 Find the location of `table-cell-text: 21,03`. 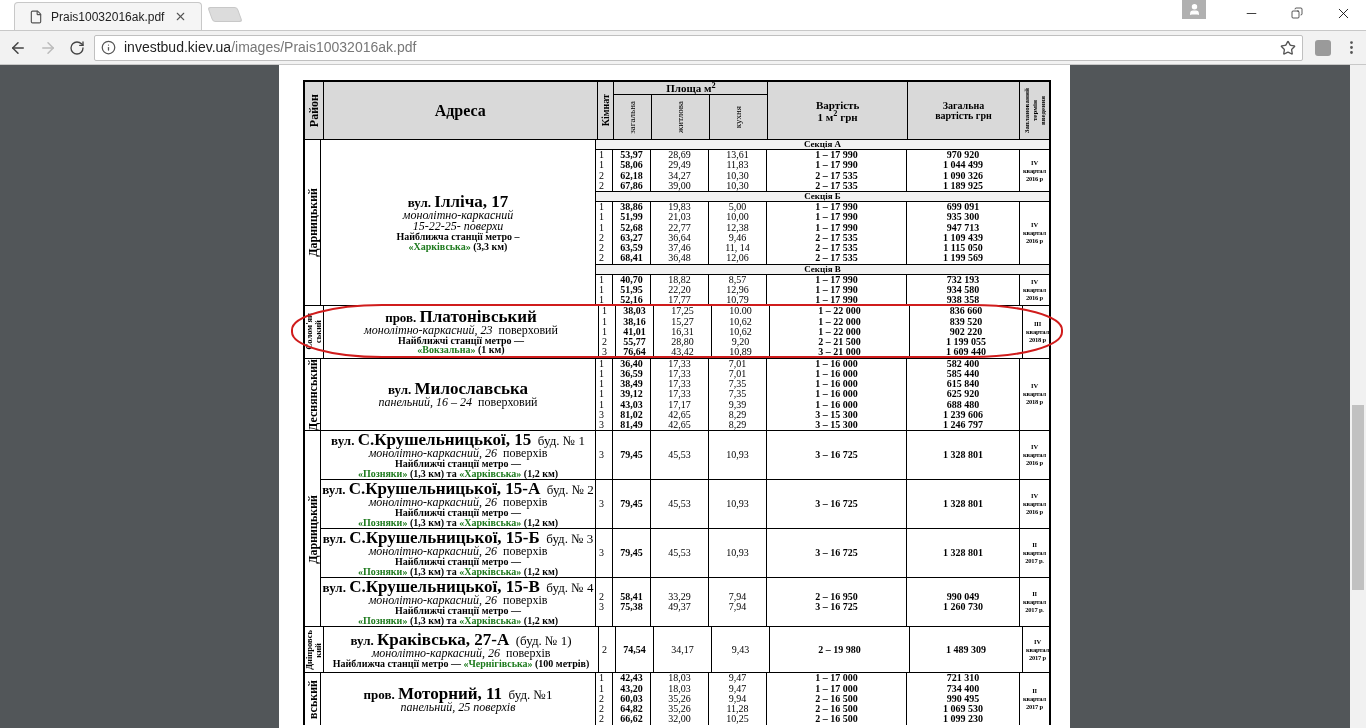

table-cell-text: 21,03 is located at coordinates (679, 217).